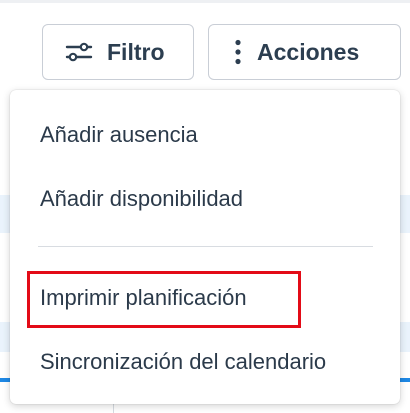 This screenshot has width=410, height=413. I want to click on menu-item-calendar-sync: Sincronización del calendario, so click(183, 362).